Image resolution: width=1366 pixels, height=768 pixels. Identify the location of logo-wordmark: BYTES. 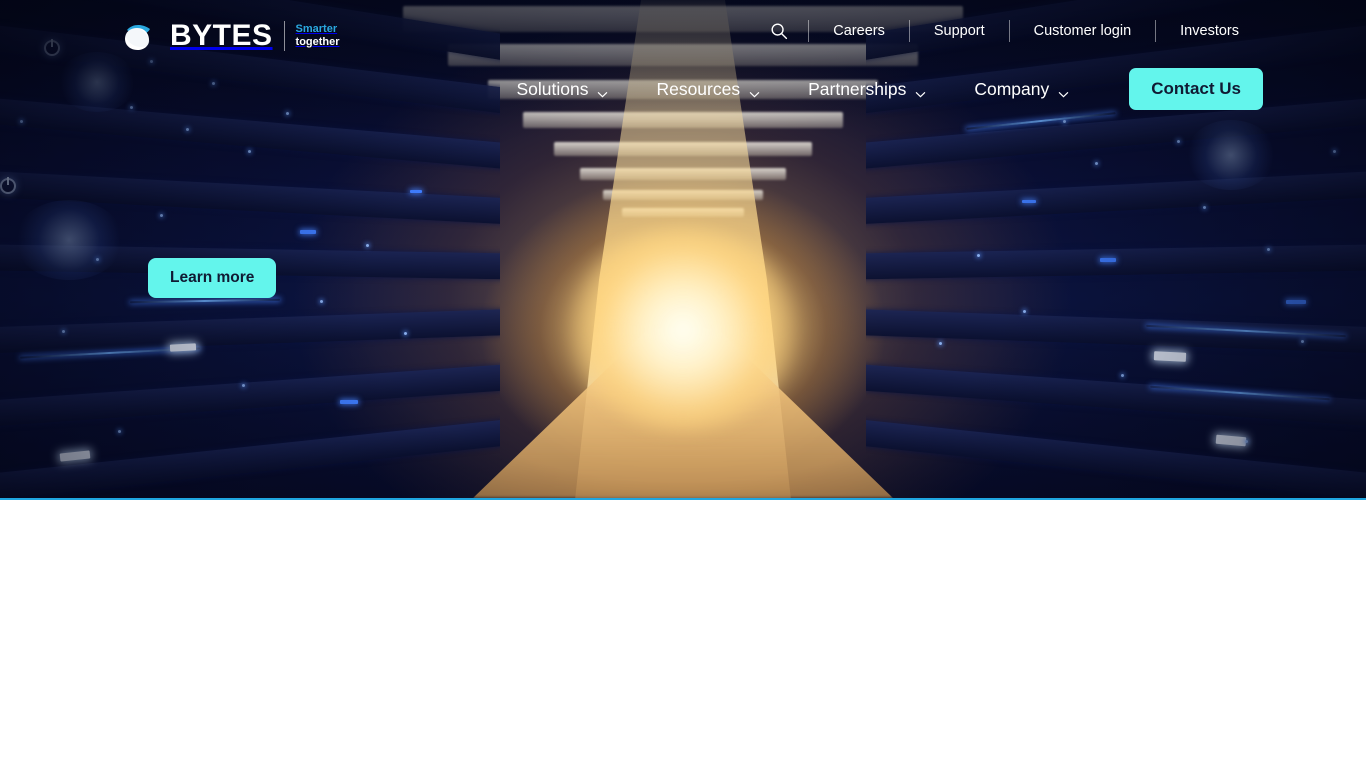
(221, 35).